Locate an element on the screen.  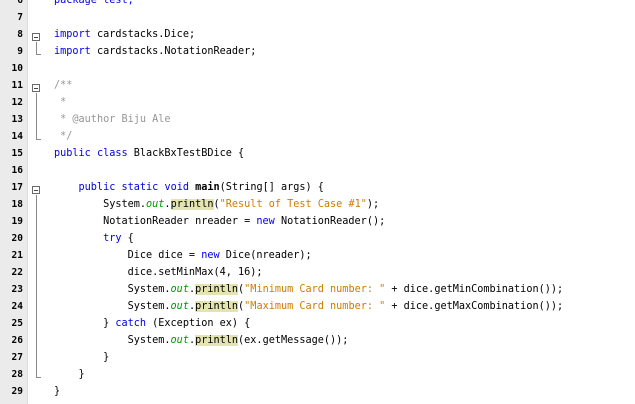
code-text: try { is located at coordinates (94, 238).